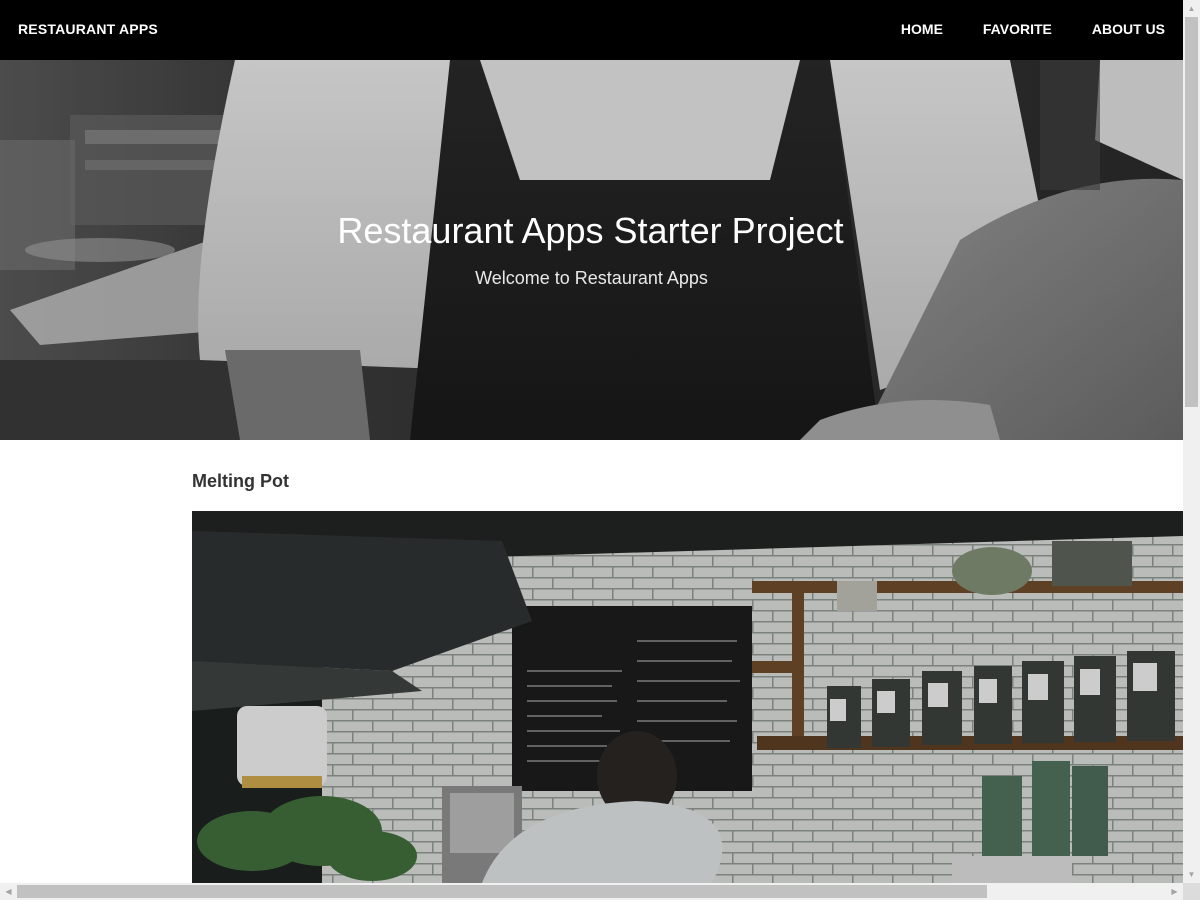 This screenshot has height=900, width=1200. I want to click on scroll-up-icon: ▲, so click(1191, 8).